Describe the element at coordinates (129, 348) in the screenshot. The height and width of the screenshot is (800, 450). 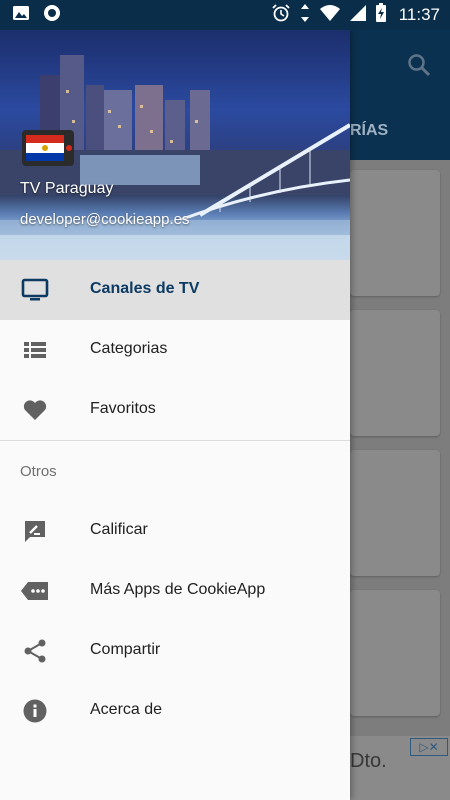
I see `menu-item-label: Categorias` at that location.